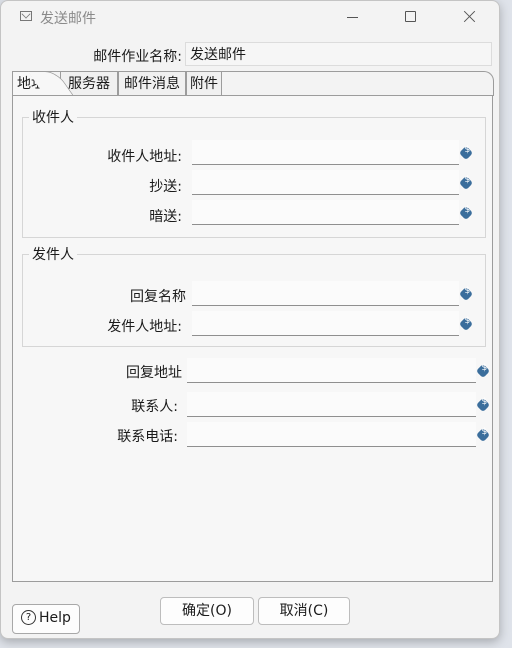  I want to click on reply-name-label: 回复名称, so click(158, 297).